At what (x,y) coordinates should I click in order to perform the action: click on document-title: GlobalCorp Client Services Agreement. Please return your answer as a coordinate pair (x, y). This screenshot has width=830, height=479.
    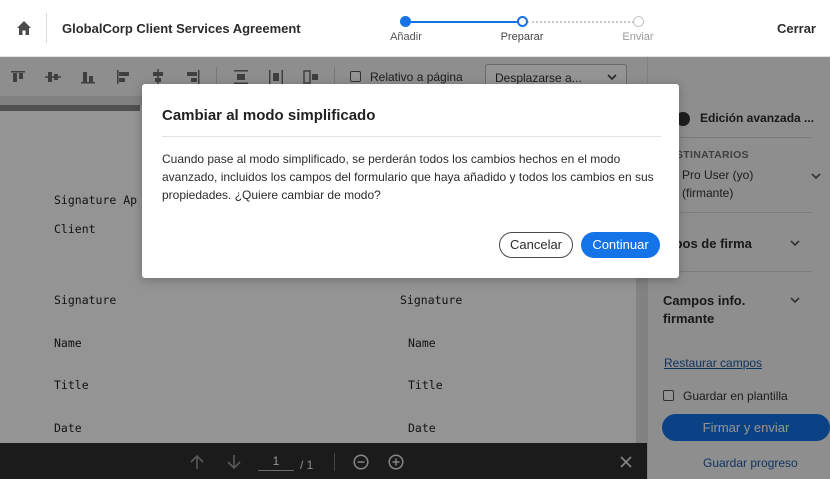
    Looking at the image, I should click on (181, 28).